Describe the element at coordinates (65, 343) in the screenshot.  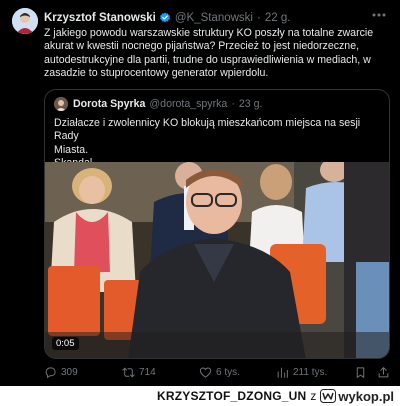
I see `video-duration: 0:05` at that location.